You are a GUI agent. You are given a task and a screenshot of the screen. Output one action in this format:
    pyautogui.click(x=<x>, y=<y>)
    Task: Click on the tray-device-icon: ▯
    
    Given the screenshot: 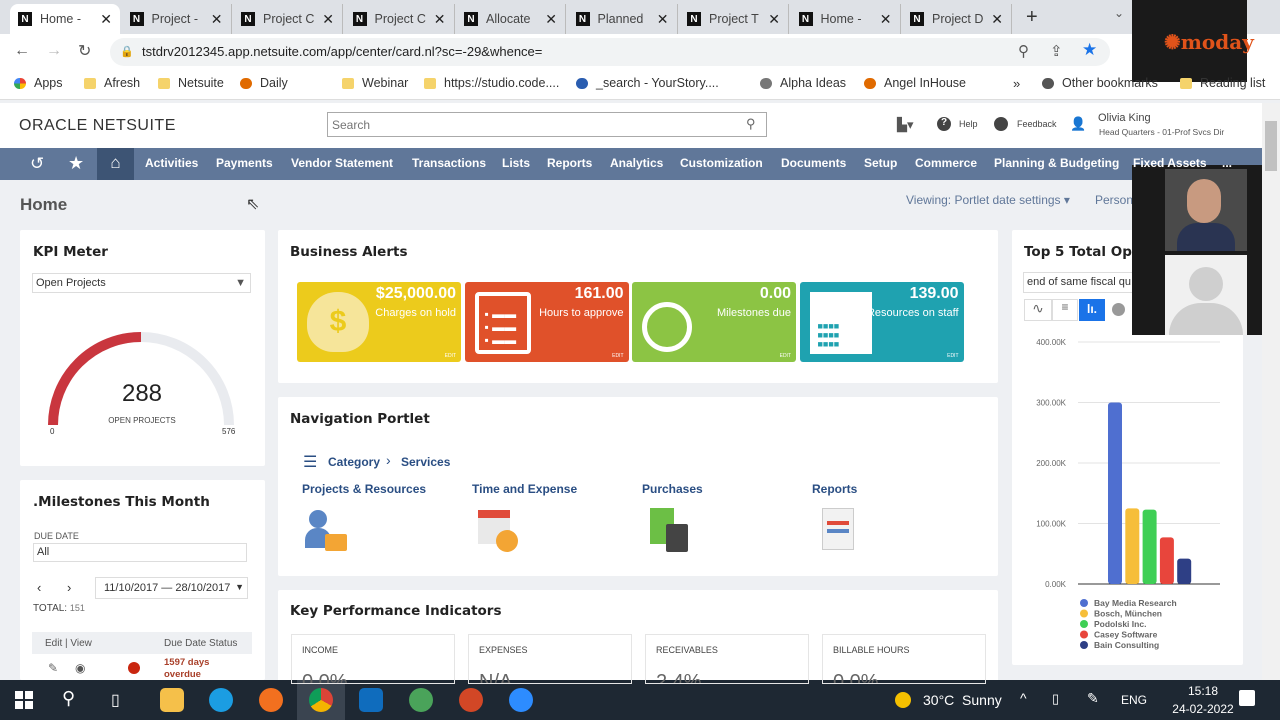 What is the action you would take?
    pyautogui.click(x=1055, y=699)
    